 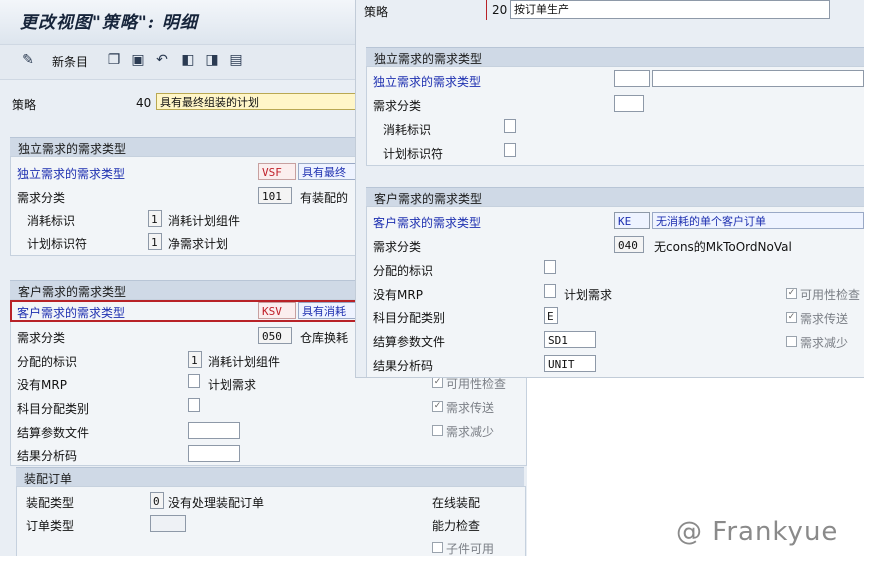 What do you see at coordinates (232, 385) in the screenshot?
I see `cust-no-mrp-text: 计划需求` at bounding box center [232, 385].